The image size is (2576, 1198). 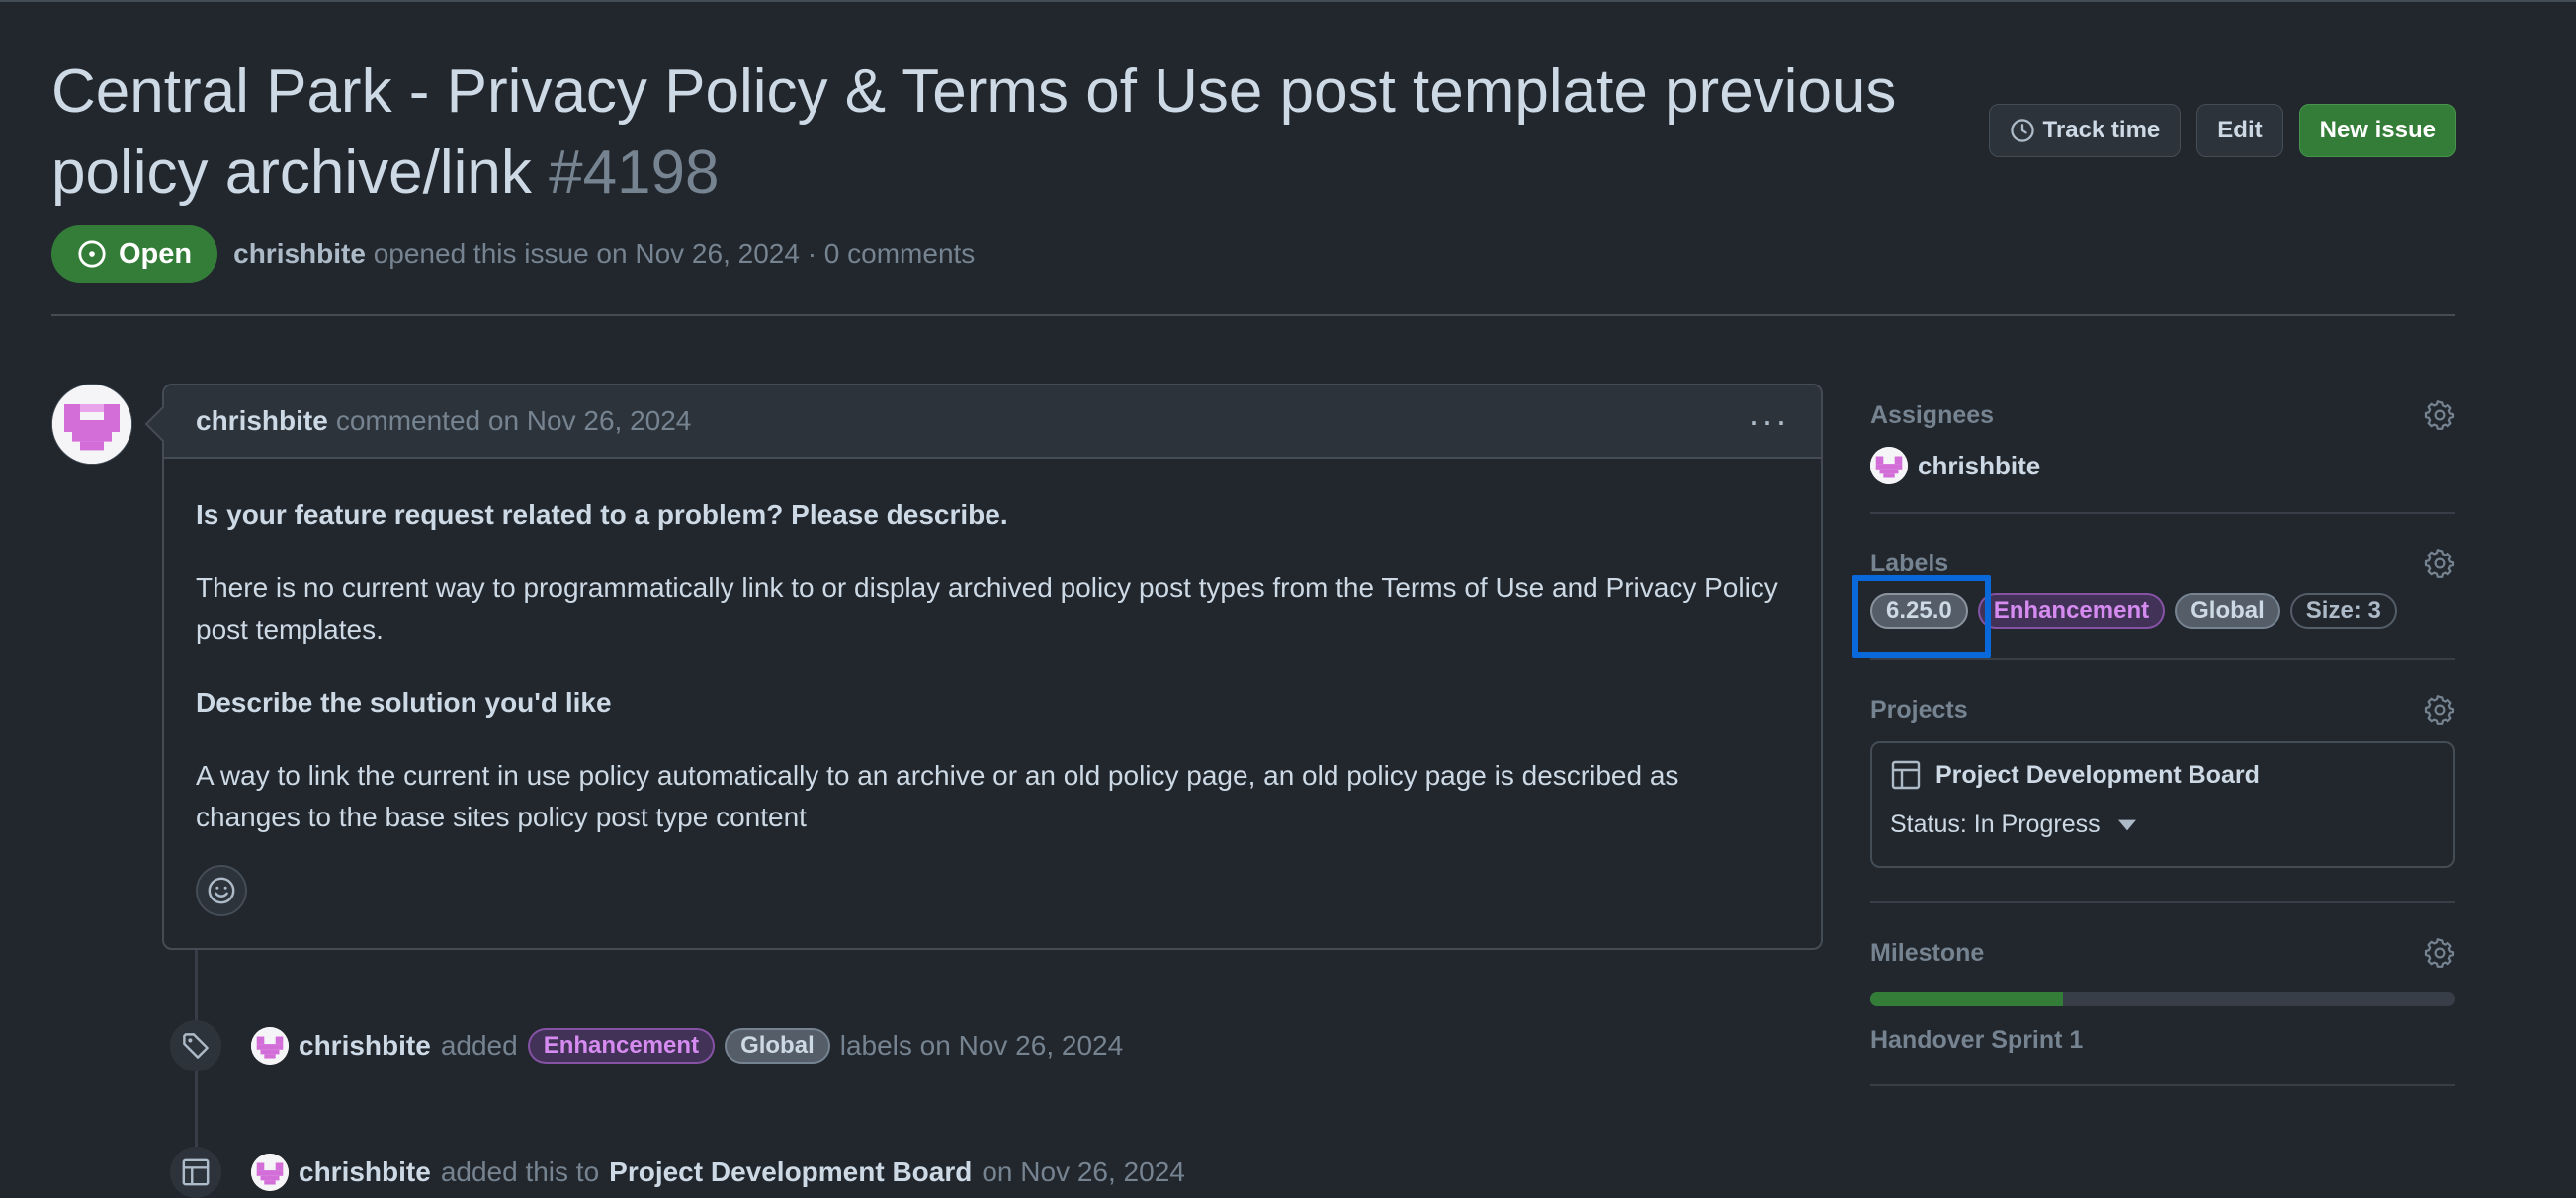 I want to click on track-time-label: Track time, so click(x=2101, y=130).